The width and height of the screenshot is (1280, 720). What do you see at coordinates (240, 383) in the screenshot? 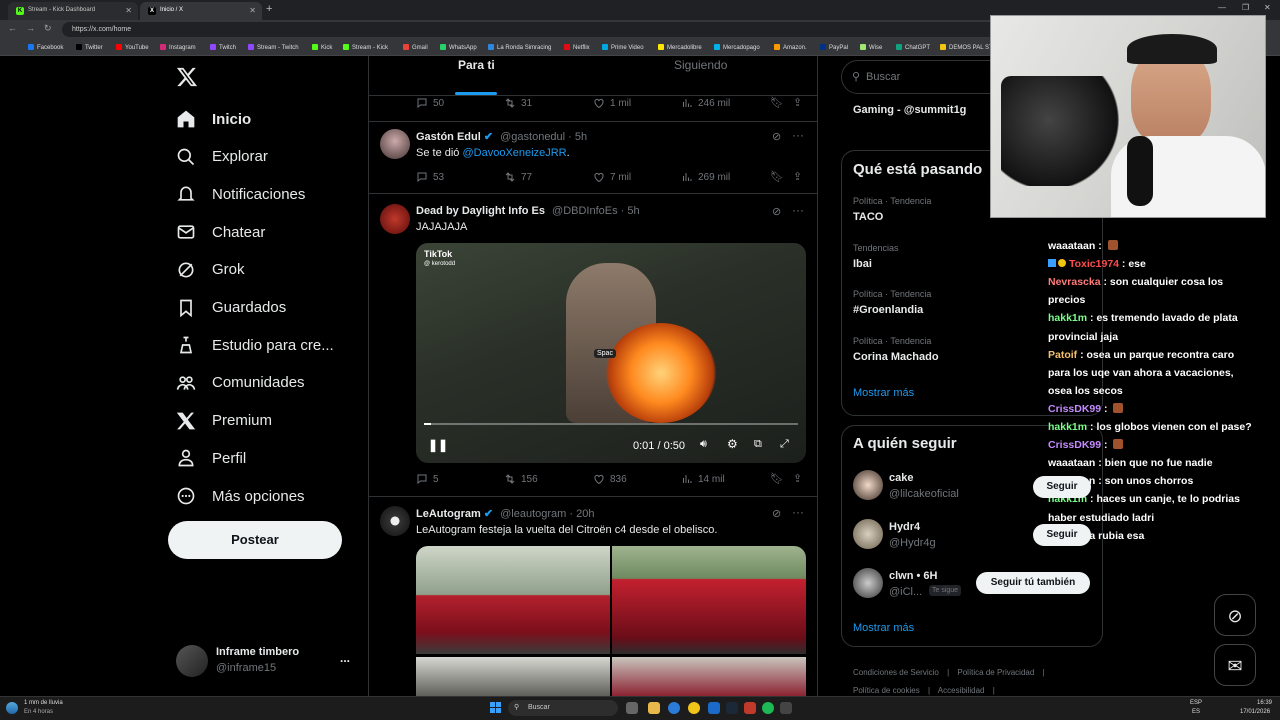
I see `nav-item-communities: Comunidades` at bounding box center [240, 383].